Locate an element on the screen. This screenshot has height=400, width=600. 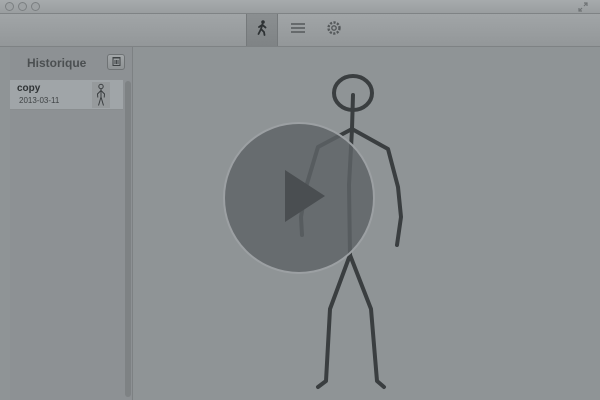
list-lines-icon is located at coordinates (298, 30).